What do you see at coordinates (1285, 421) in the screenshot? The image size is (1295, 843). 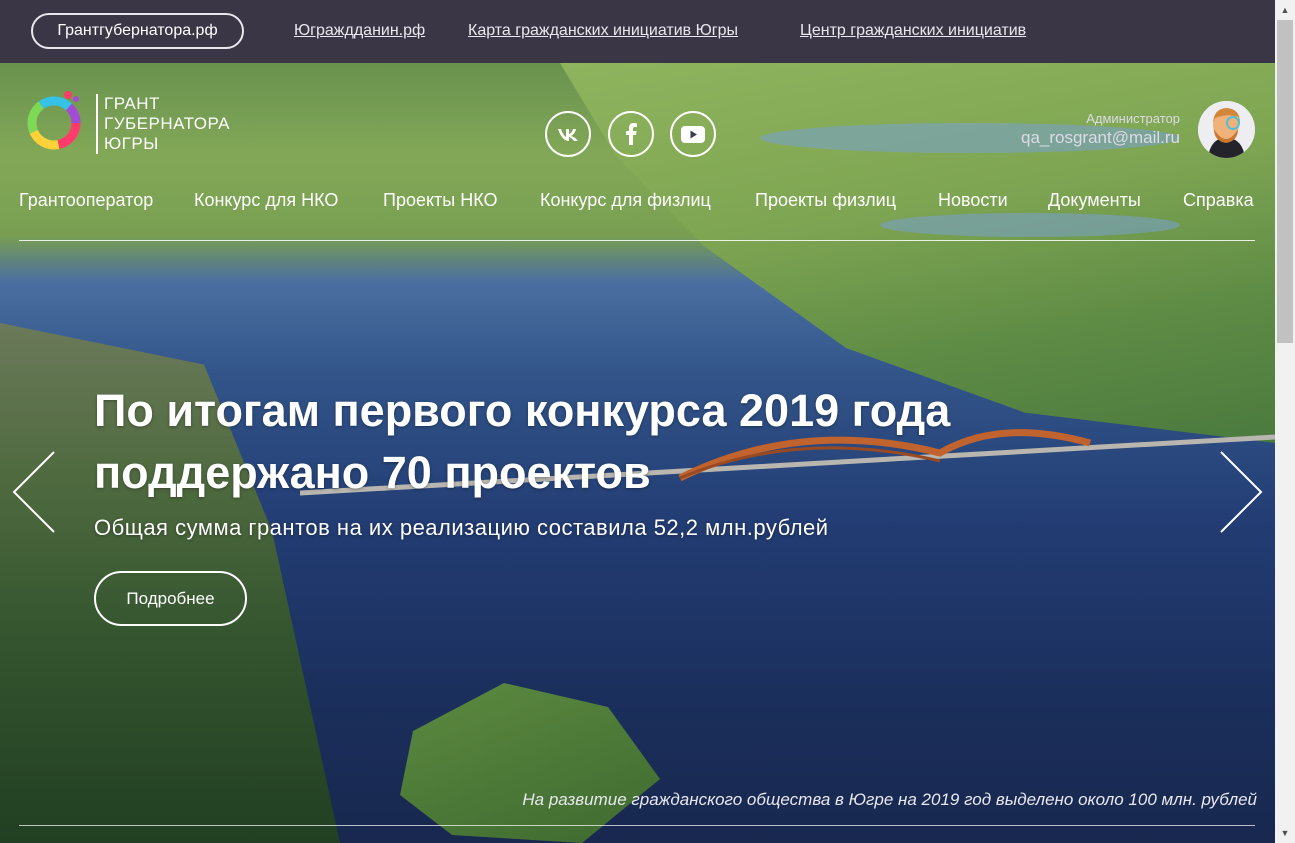 I see `vertical-scrollbar: ▲ ▼` at bounding box center [1285, 421].